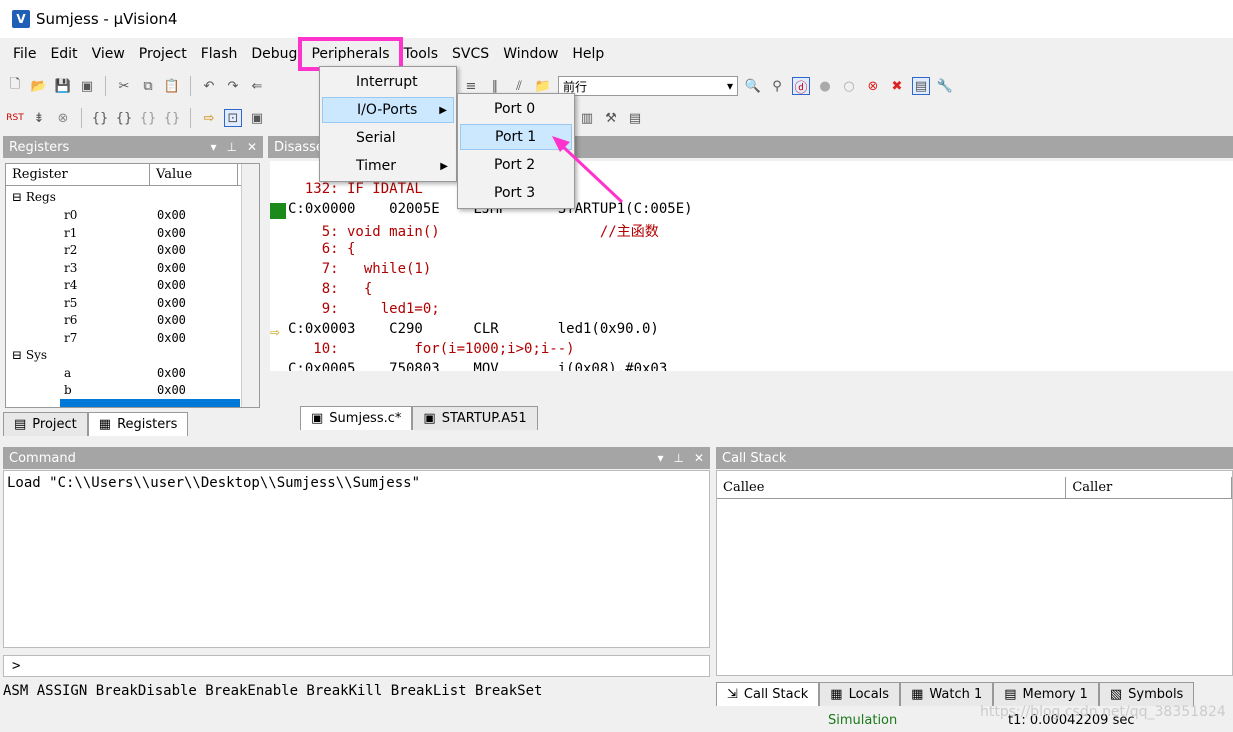 Image resolution: width=1233 pixels, height=732 pixels. I want to click on open-folder-icon: 📂, so click(39, 86).